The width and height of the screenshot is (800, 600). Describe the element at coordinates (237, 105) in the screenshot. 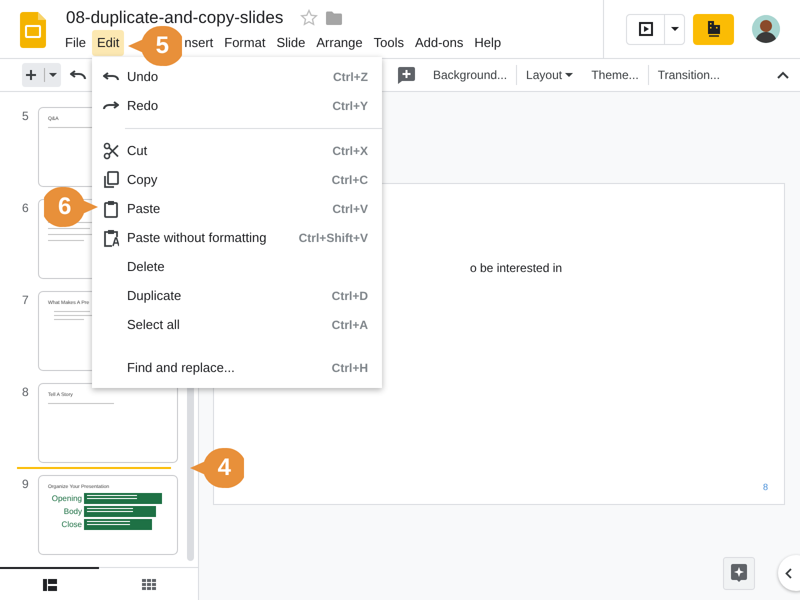

I see `menu-item: Redo Ctrl+Y` at that location.